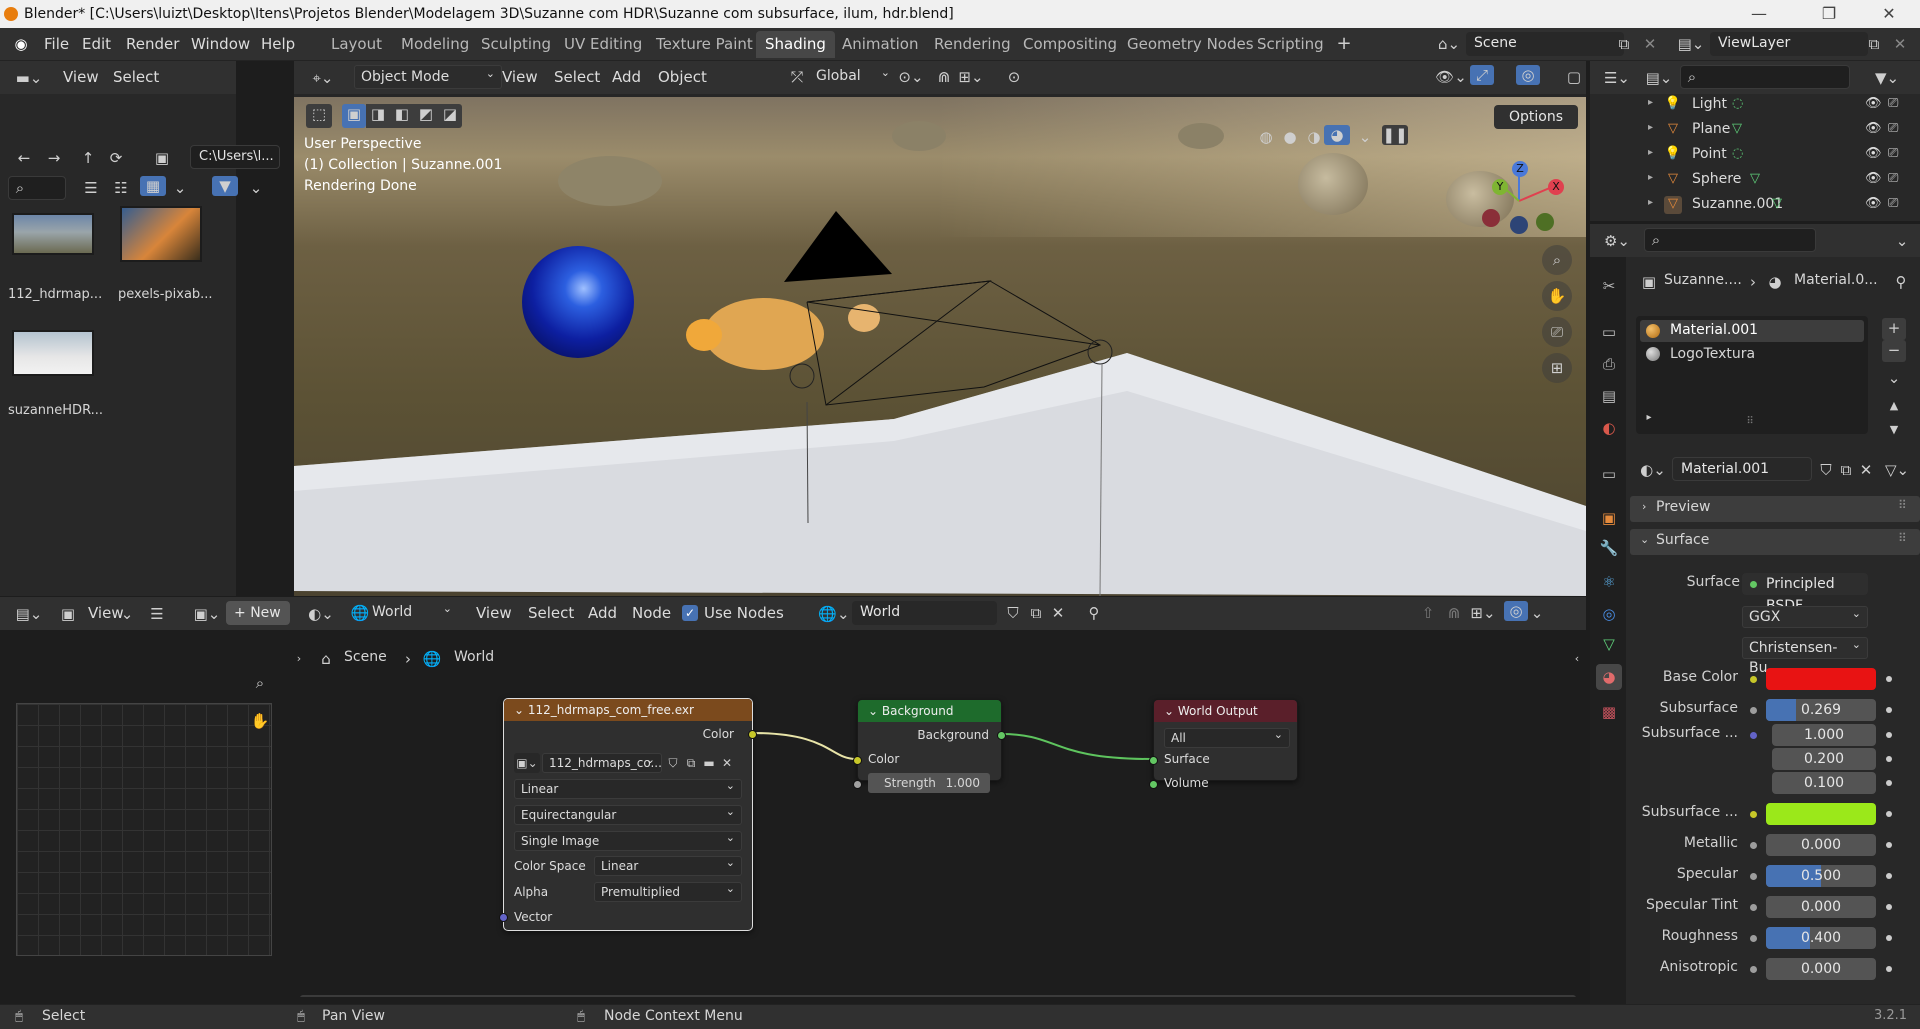 This screenshot has height=1029, width=1920. I want to click on mode-selector: Object Mode, so click(428, 76).